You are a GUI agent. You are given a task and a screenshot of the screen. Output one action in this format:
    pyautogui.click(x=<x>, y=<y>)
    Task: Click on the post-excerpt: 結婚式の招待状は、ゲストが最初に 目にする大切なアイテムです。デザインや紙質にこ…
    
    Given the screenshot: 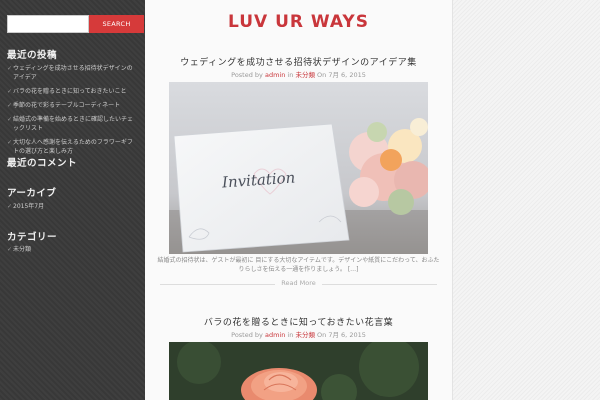 What is the action you would take?
    pyautogui.click(x=298, y=265)
    